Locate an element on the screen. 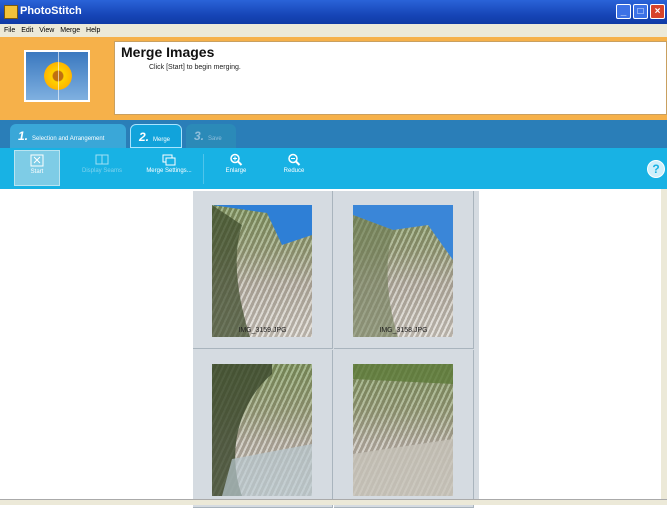 This screenshot has width=667, height=508. vertical-scrollbar is located at coordinates (664, 344).